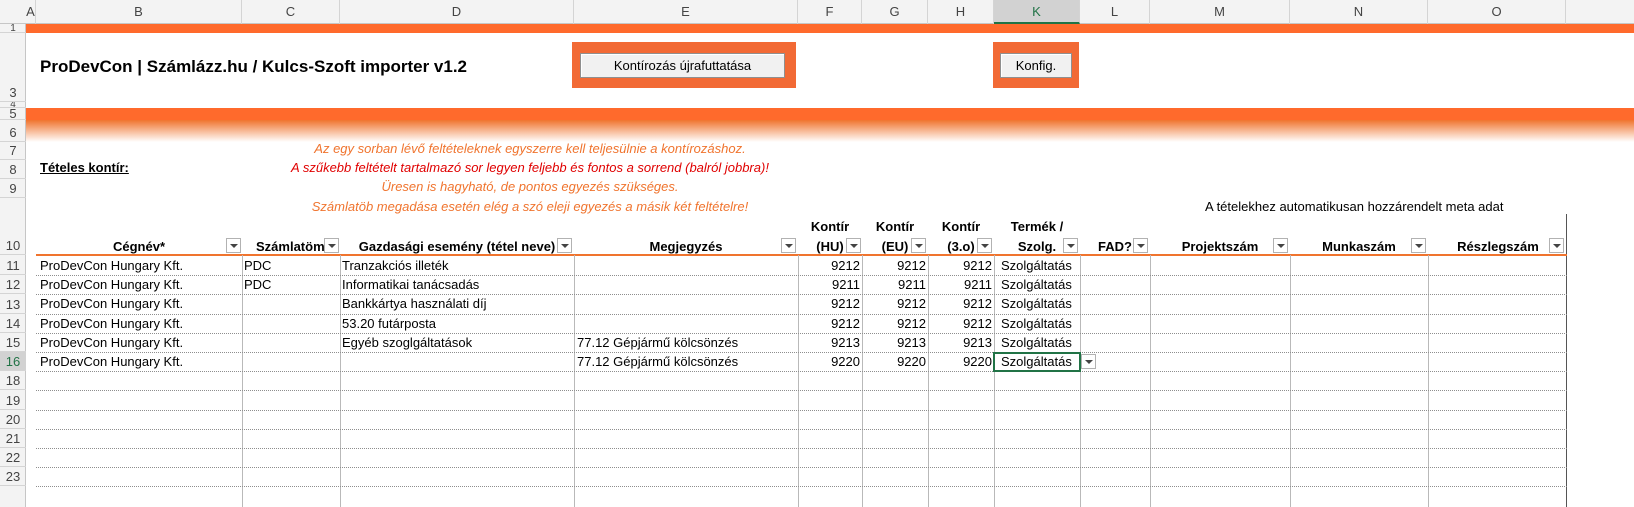 Image resolution: width=1634 pixels, height=507 pixels. I want to click on cell-esemeny: Bankkártya használati díj, so click(457, 303).